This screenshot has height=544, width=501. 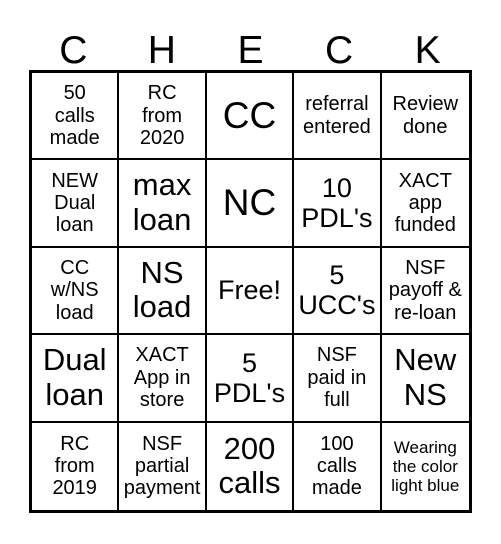 I want to click on bingo-cell-r2c5: XACT app funded, so click(x=425, y=204).